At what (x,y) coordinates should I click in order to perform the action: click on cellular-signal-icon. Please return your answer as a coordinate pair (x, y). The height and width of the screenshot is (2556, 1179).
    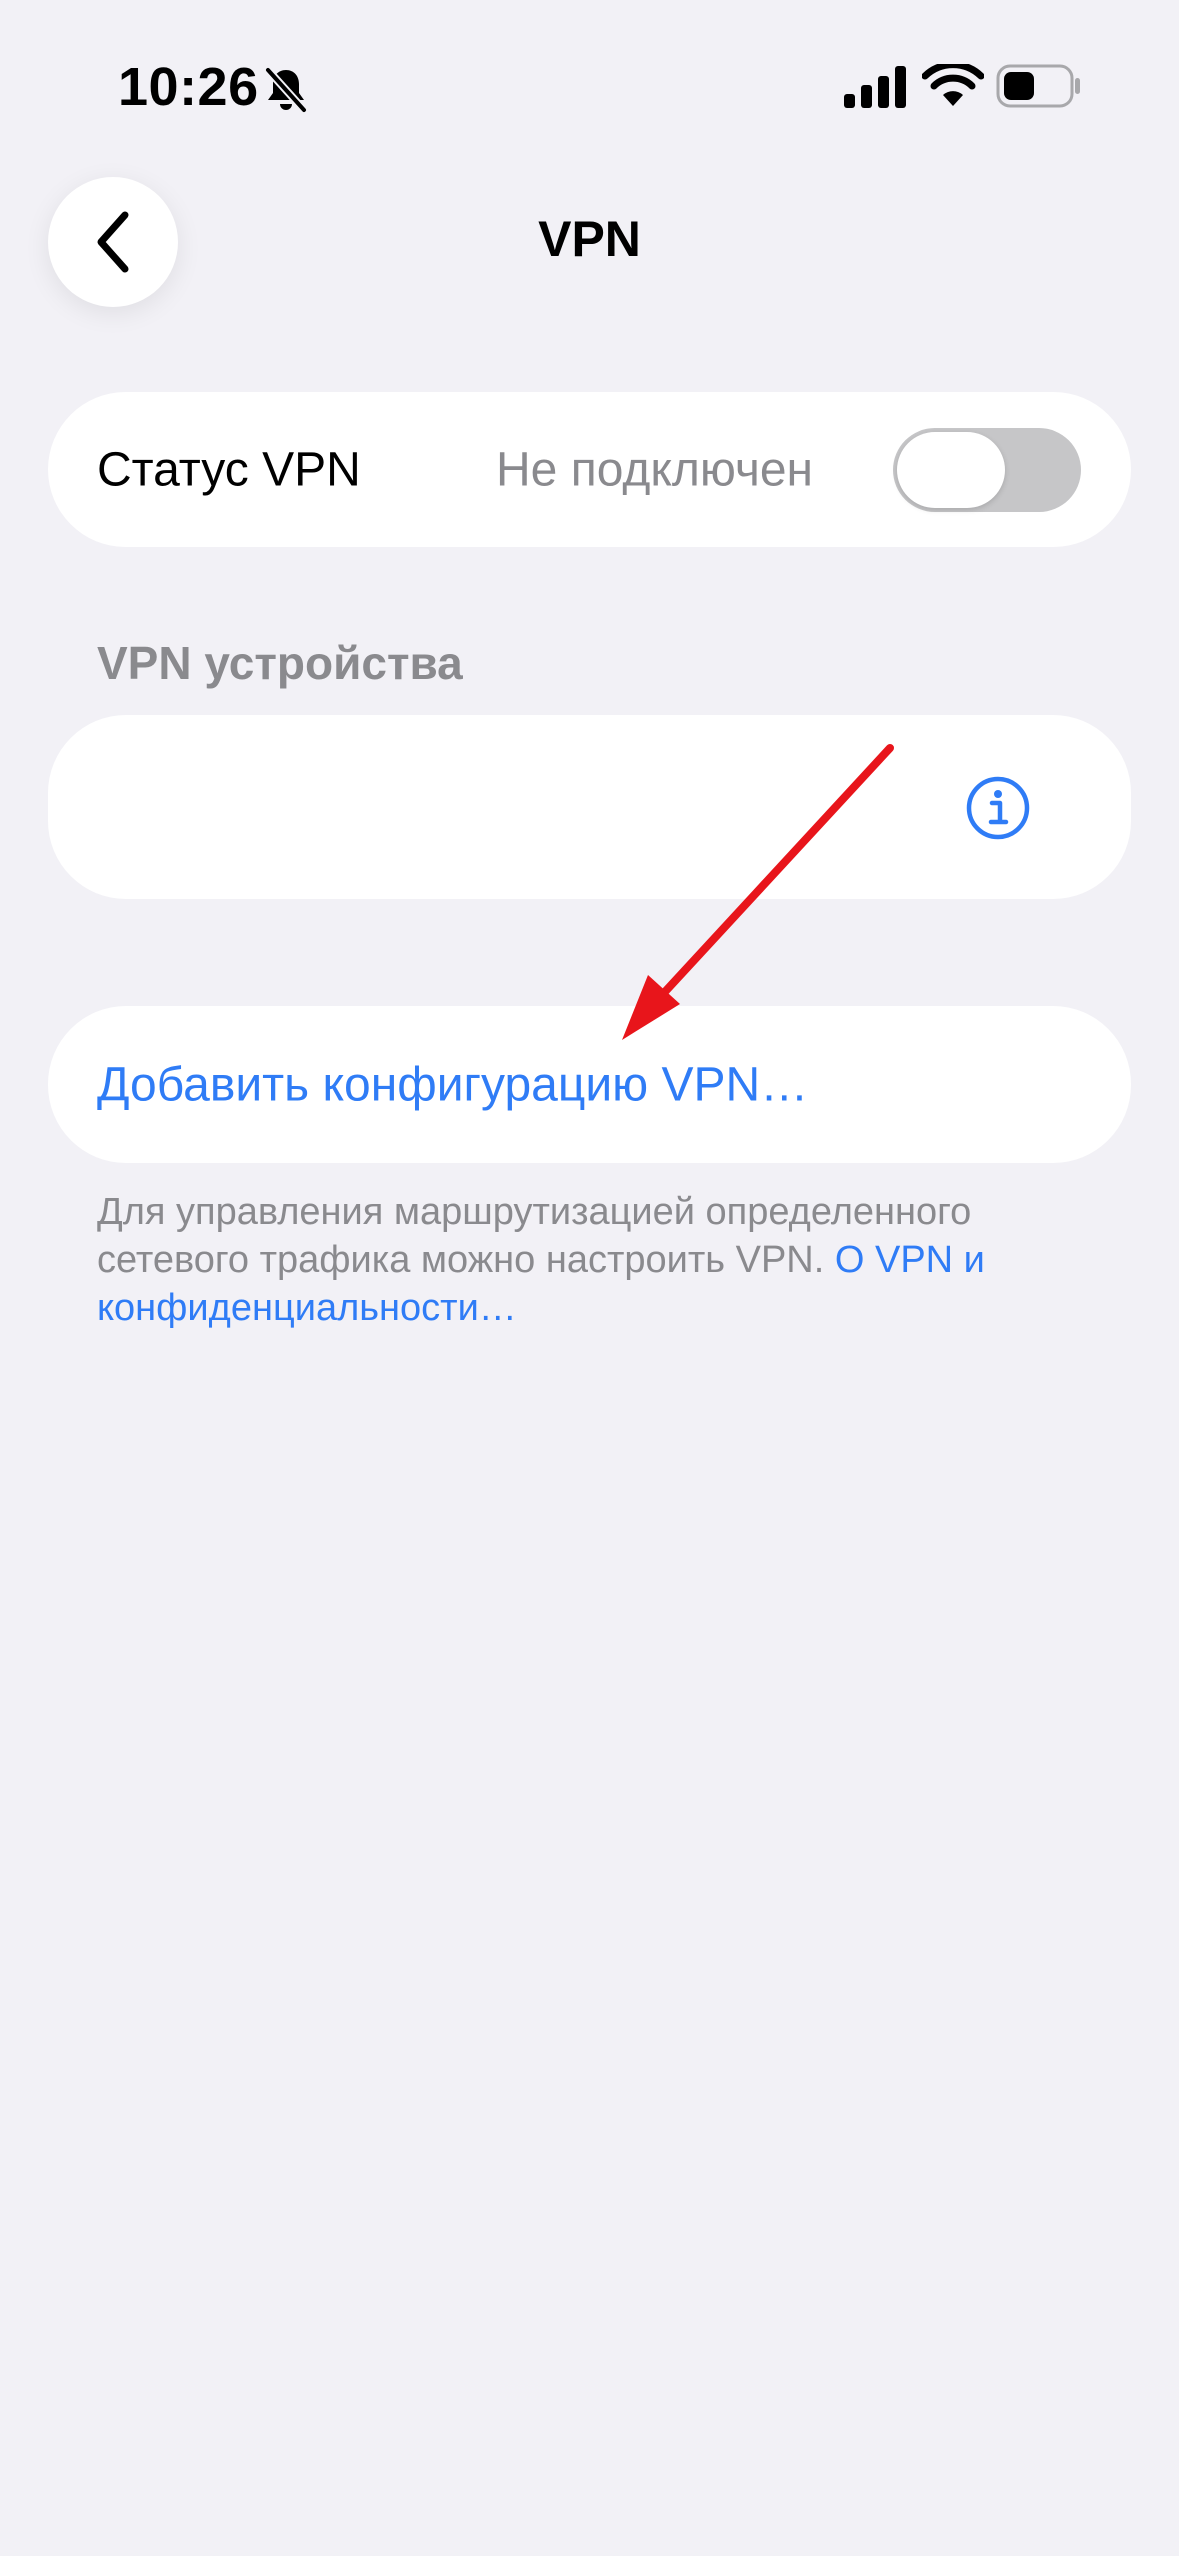
    Looking at the image, I should click on (875, 87).